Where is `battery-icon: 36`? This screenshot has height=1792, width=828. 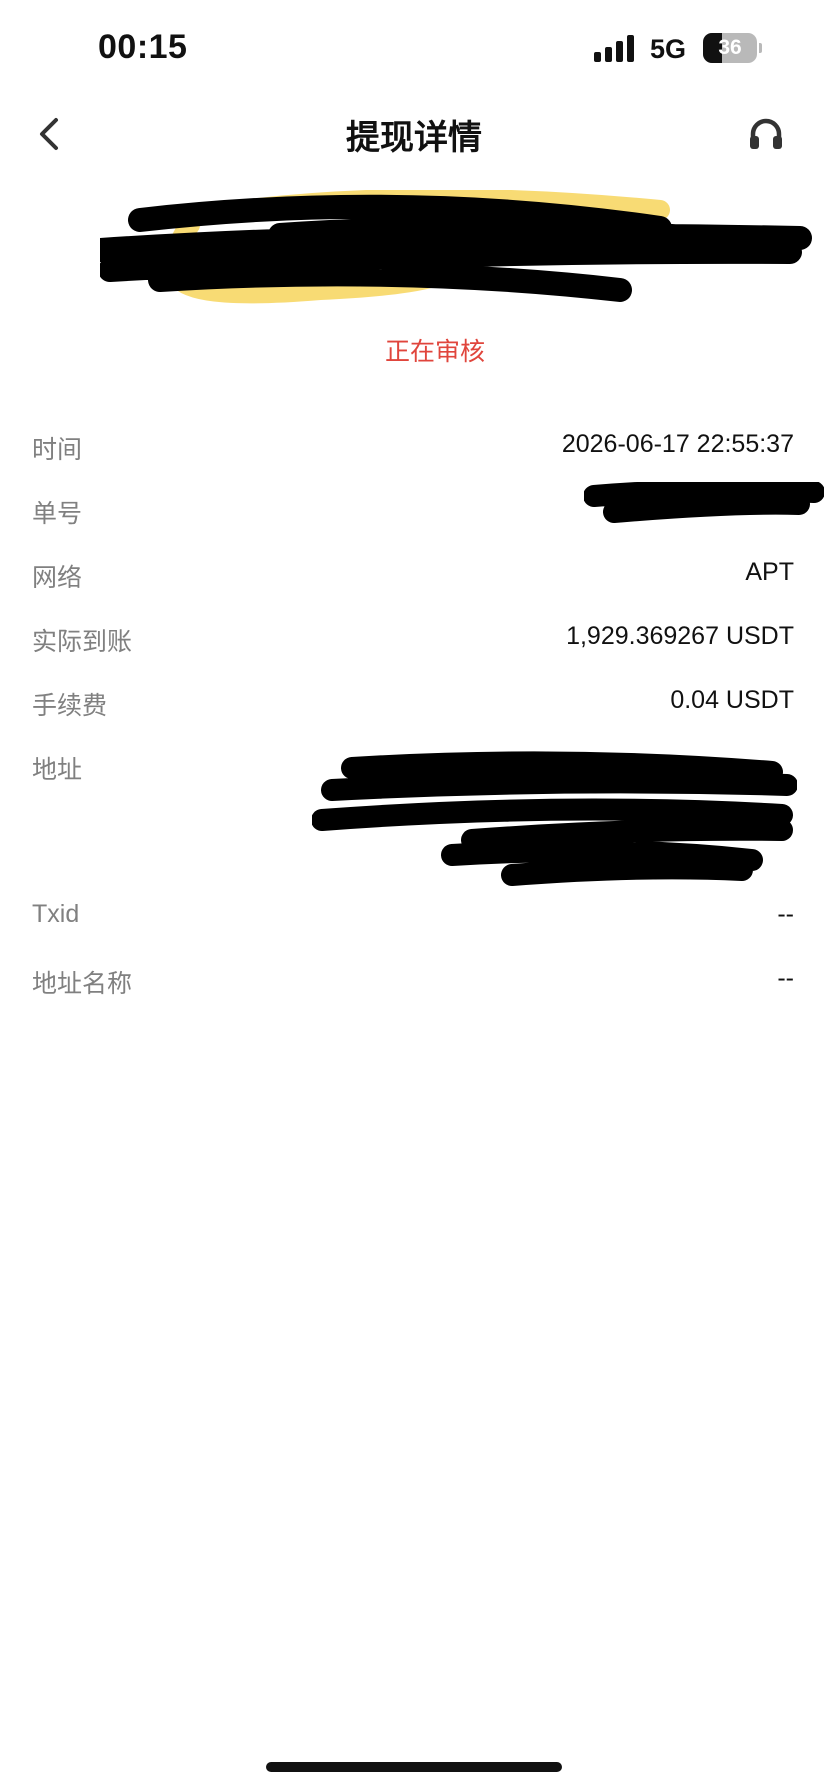 battery-icon: 36 is located at coordinates (730, 48).